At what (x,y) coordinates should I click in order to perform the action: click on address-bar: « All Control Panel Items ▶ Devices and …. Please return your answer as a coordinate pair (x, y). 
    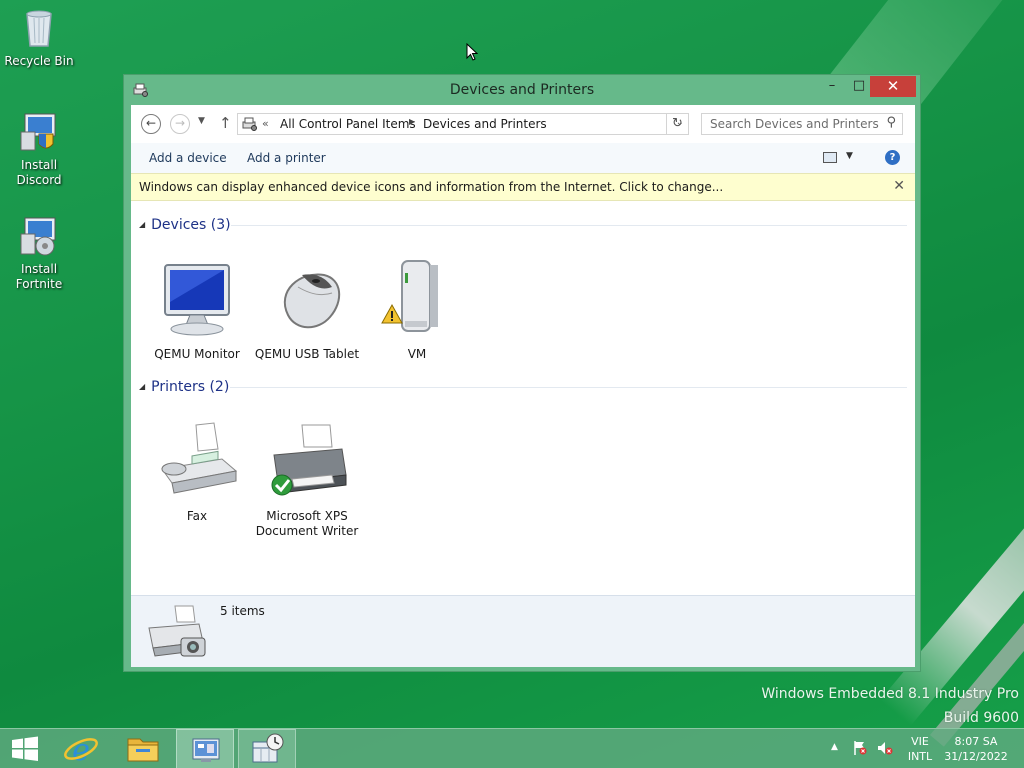
    Looking at the image, I should click on (463, 124).